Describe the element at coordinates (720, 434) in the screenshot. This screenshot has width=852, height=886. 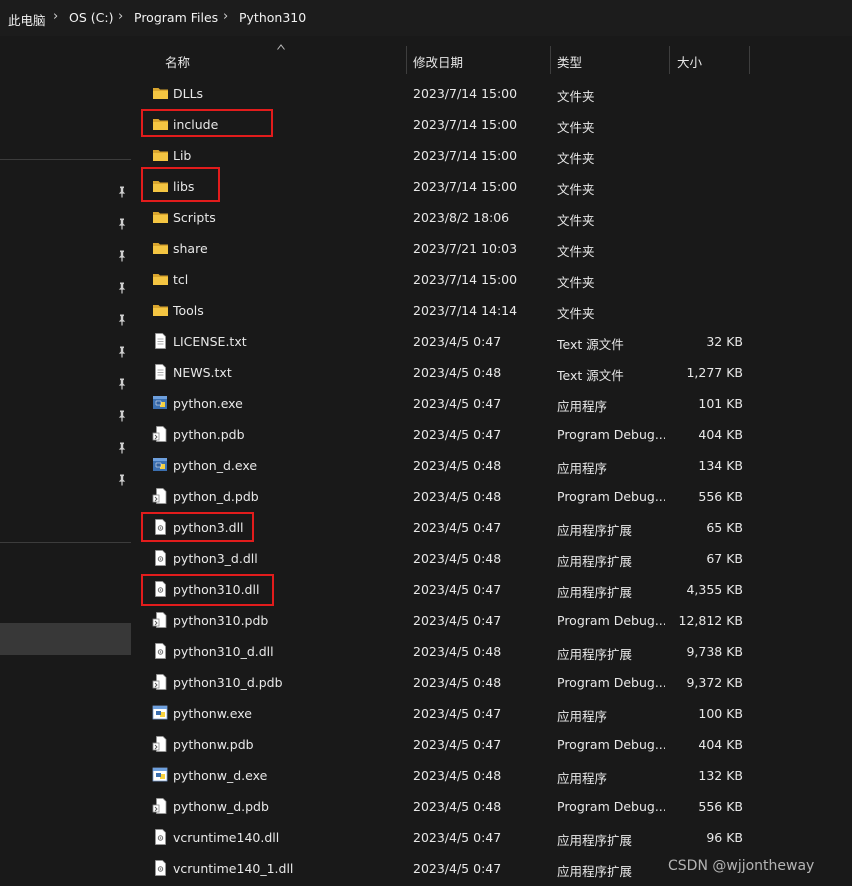
I see `file-size: 404 KB` at that location.